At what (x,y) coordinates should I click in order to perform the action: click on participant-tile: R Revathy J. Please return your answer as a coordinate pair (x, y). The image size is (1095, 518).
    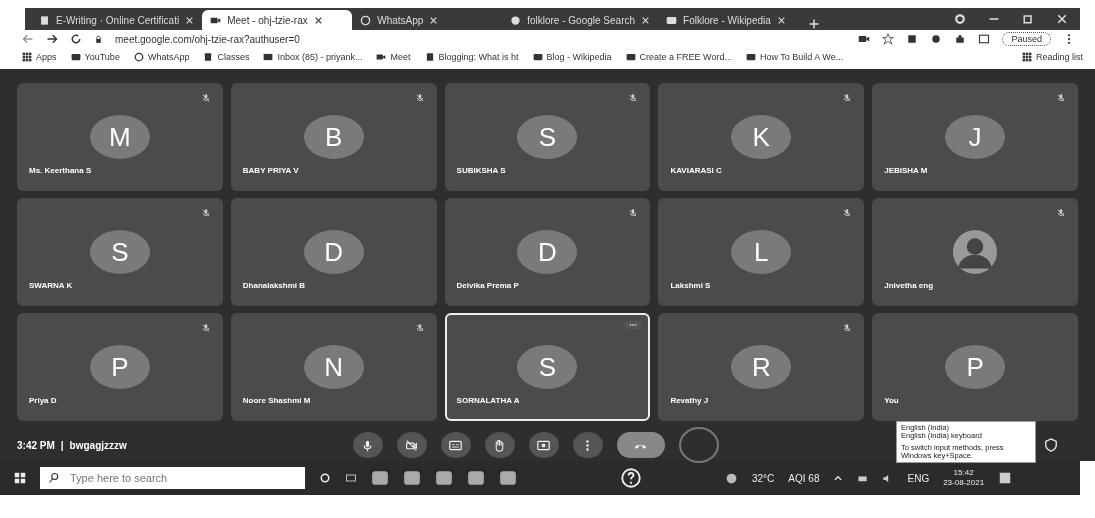
    Looking at the image, I should click on (761, 367).